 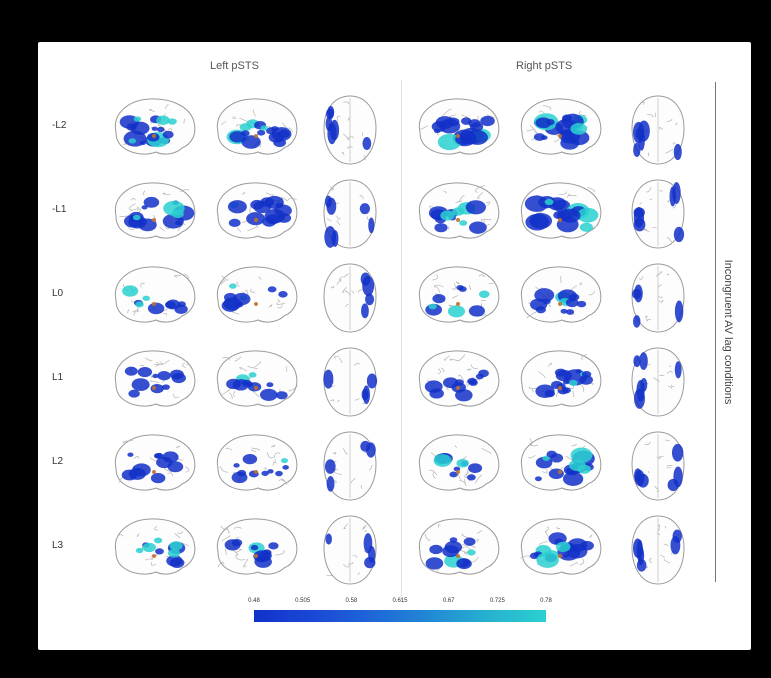 What do you see at coordinates (544, 66) in the screenshot?
I see `column-title-right-psts: Right pSTS` at bounding box center [544, 66].